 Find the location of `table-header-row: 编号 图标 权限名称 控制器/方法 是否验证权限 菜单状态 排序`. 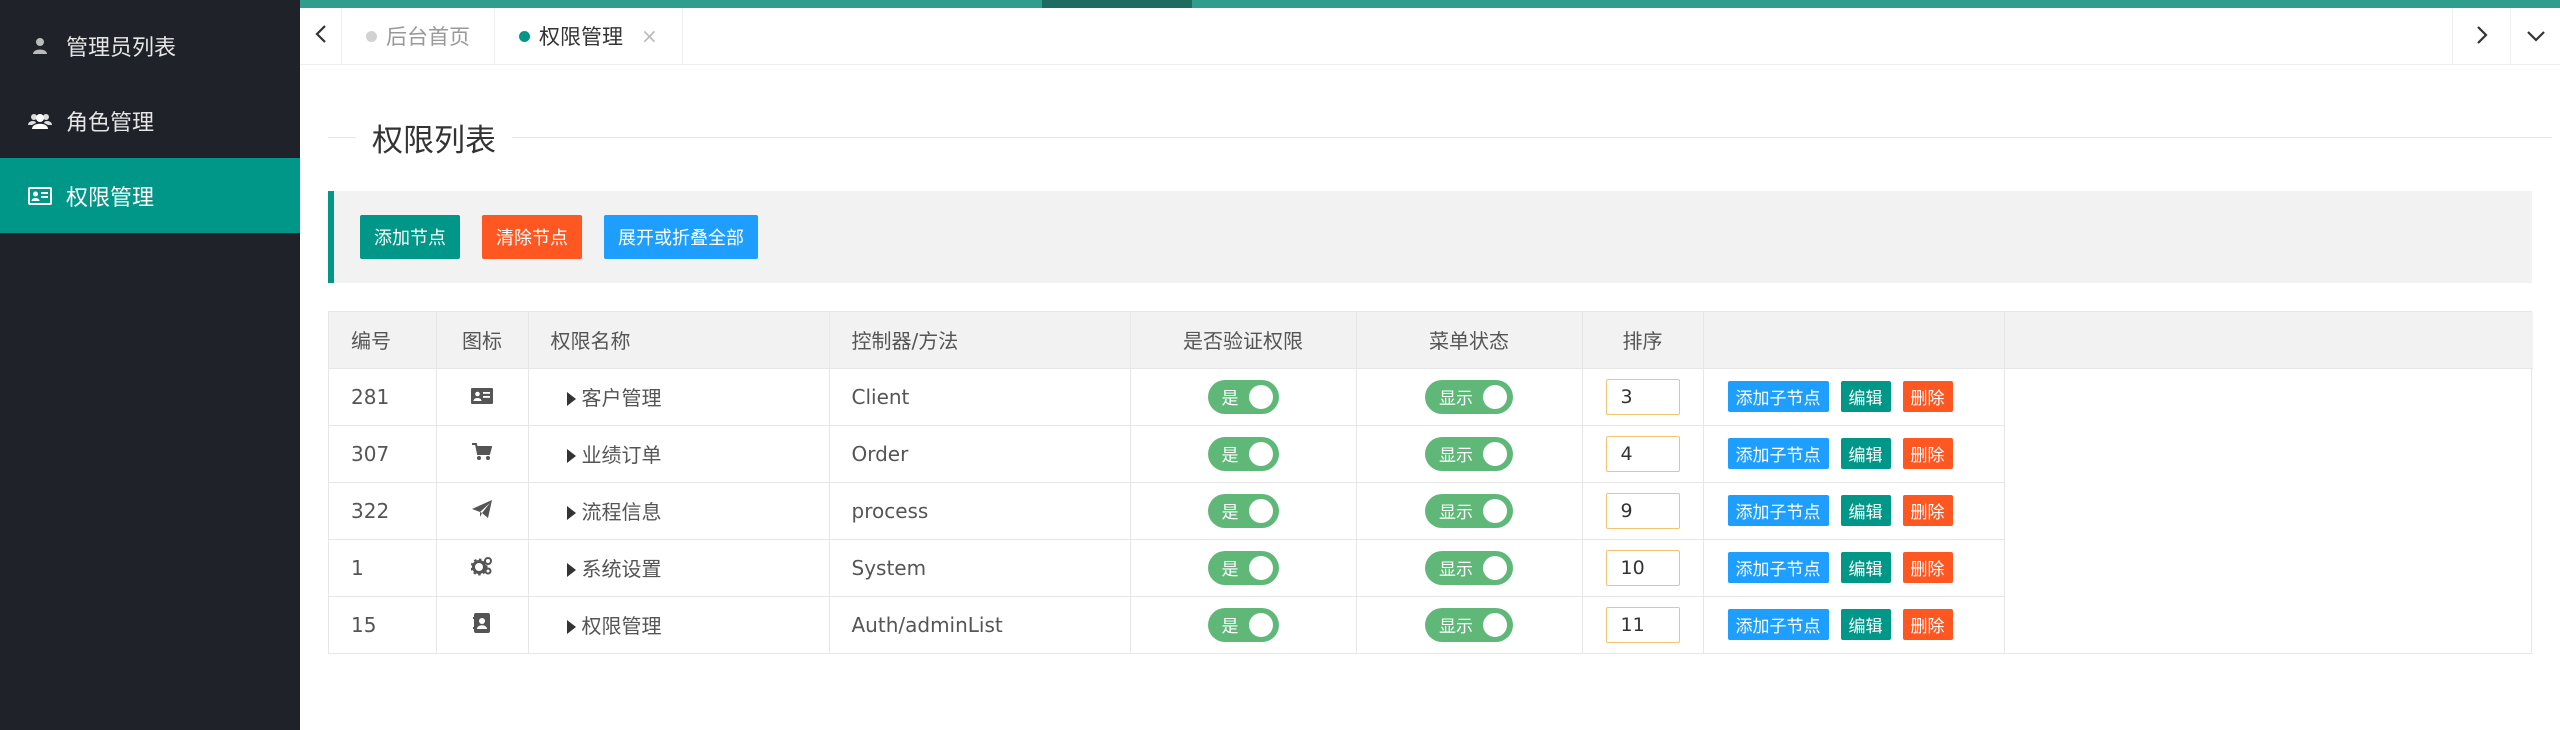

table-header-row: 编号 图标 权限名称 控制器/方法 是否验证权限 菜单状态 排序 is located at coordinates (1431, 340).